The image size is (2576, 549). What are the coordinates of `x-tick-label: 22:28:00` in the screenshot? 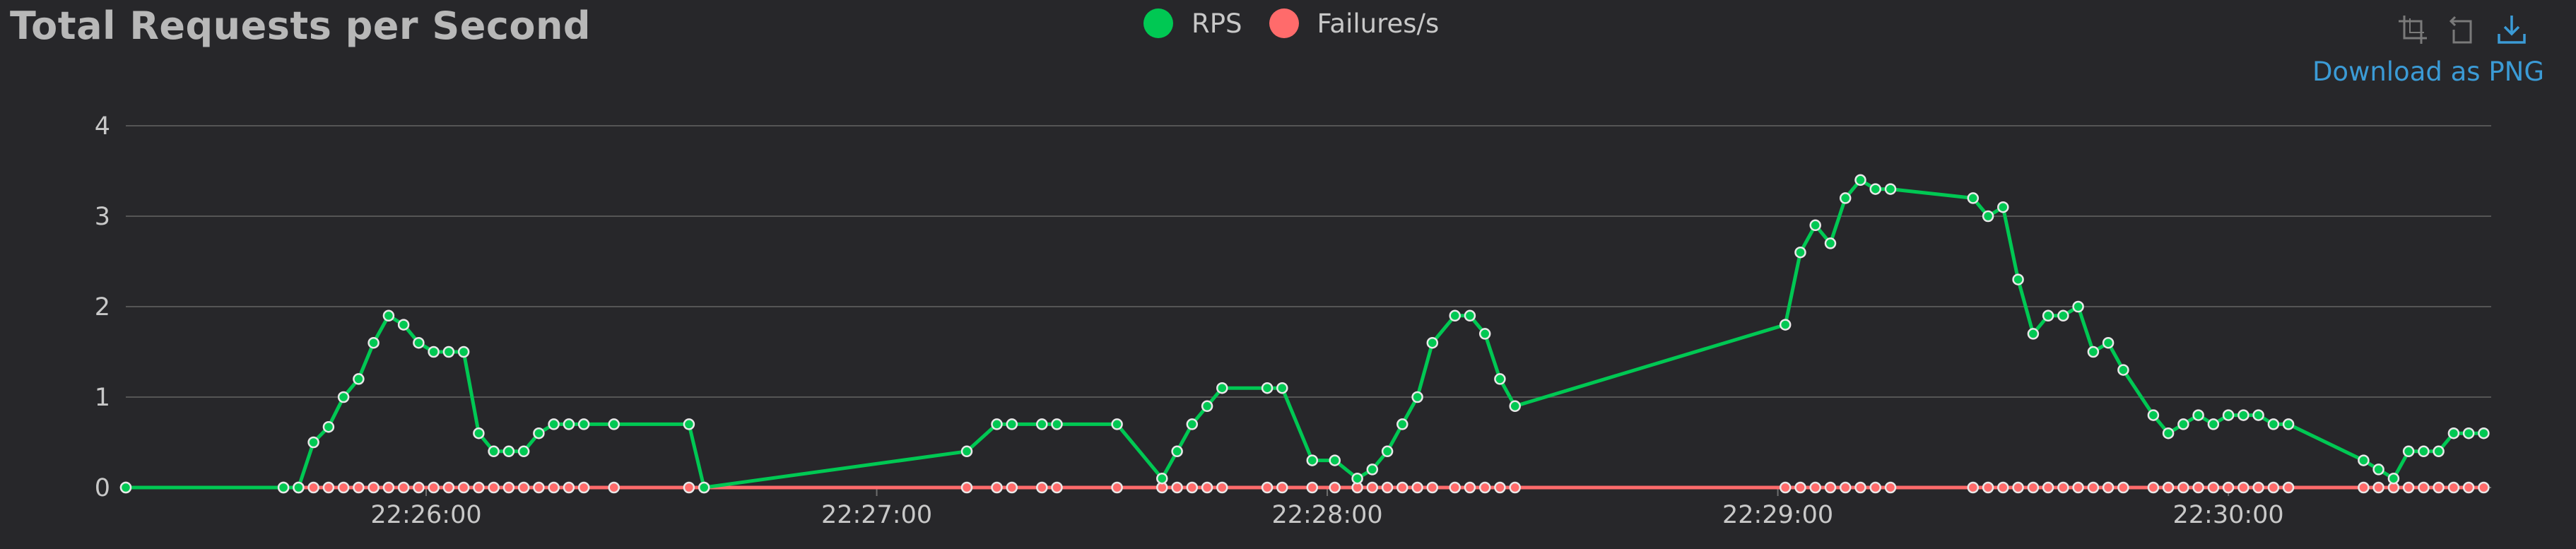 It's located at (1326, 515).